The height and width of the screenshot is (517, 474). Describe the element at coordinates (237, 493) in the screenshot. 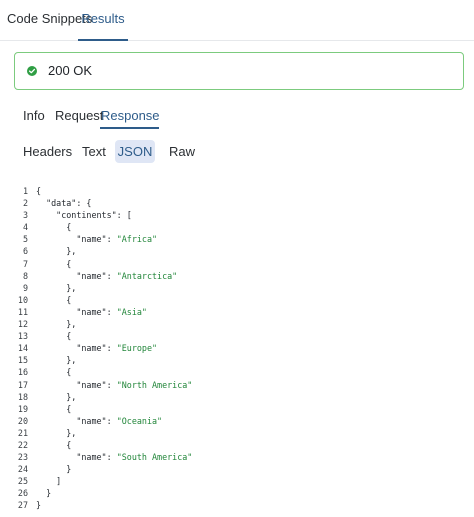

I see `code-line: 26 }` at that location.